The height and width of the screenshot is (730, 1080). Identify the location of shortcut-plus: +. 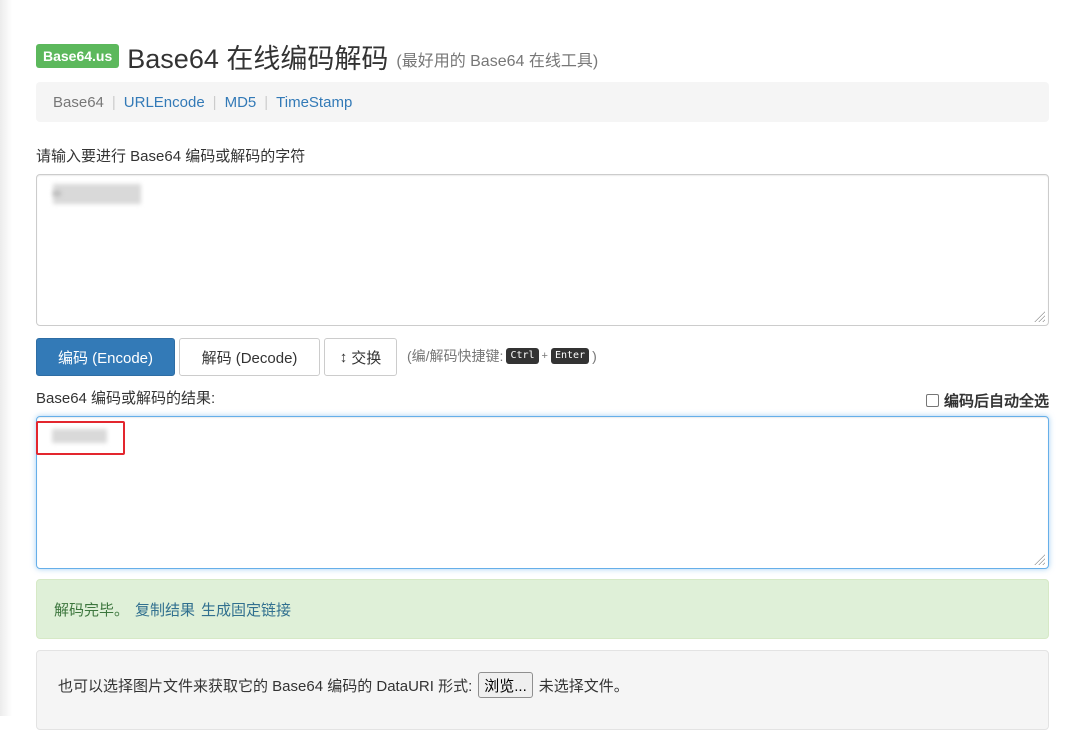
(544, 356).